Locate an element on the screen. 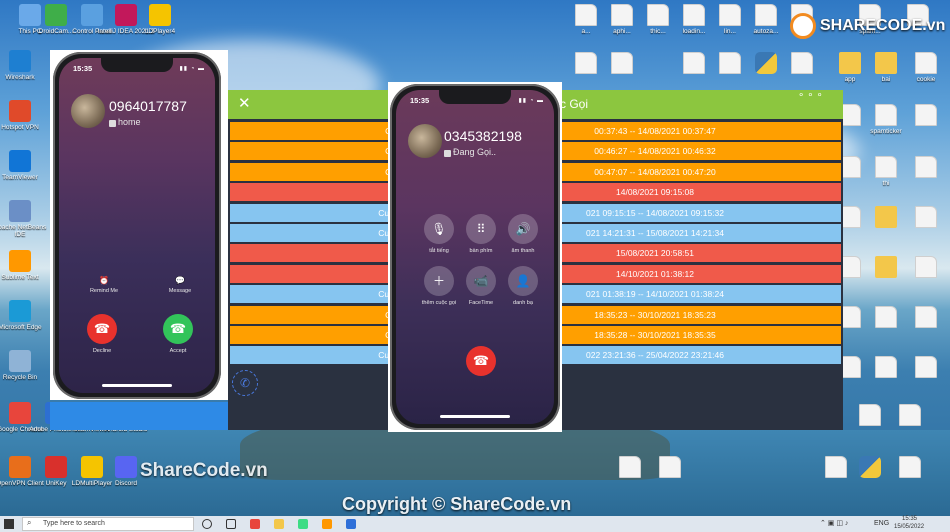 The image size is (950, 532). desktop-icon-label: Recycle Bin is located at coordinates (20, 377).